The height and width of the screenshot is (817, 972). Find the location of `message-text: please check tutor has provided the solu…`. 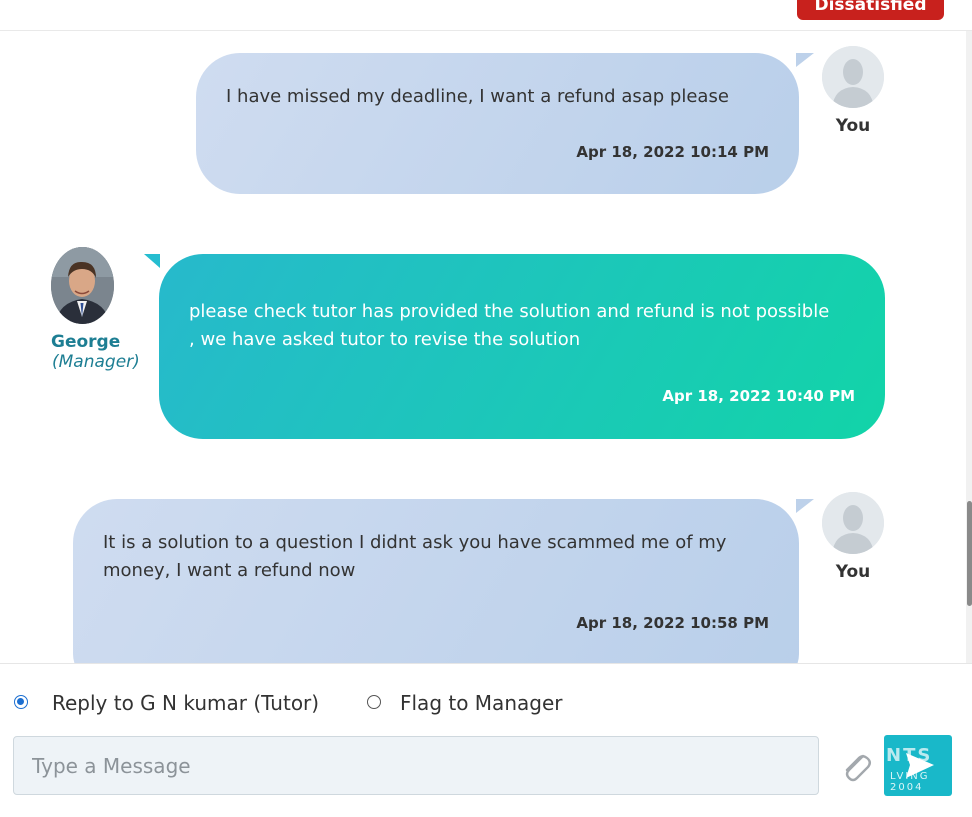

message-text: please check tutor has provided the solu… is located at coordinates (509, 325).